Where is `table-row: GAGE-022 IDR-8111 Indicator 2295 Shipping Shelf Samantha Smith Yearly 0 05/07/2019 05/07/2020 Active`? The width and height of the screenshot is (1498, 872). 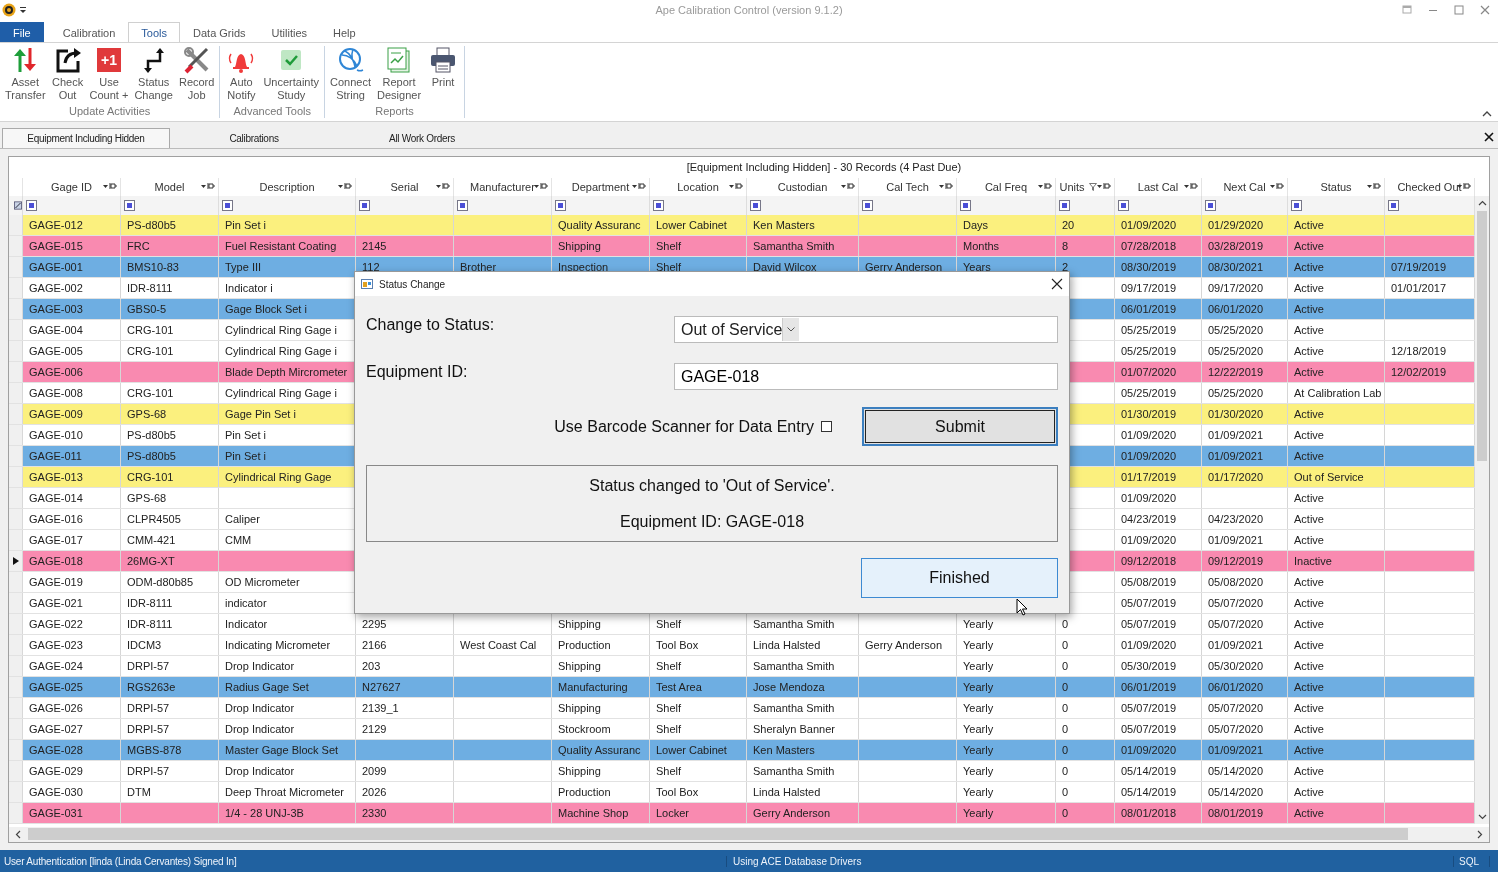
table-row: GAGE-022 IDR-8111 Indicator 2295 Shipping Shelf Samantha Smith Yearly 0 05/07/2019 05/07/2020 Active is located at coordinates (742, 624).